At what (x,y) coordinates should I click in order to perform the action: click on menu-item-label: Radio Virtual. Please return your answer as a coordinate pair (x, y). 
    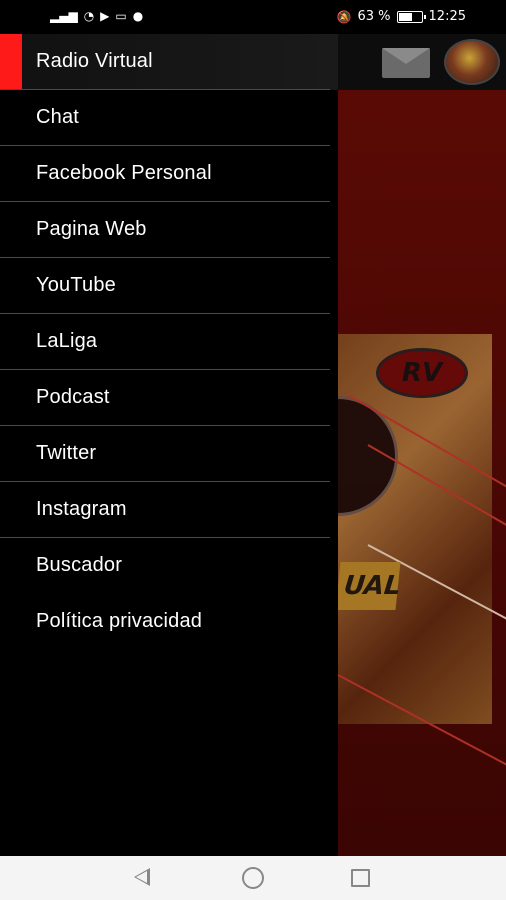
    Looking at the image, I should click on (94, 61).